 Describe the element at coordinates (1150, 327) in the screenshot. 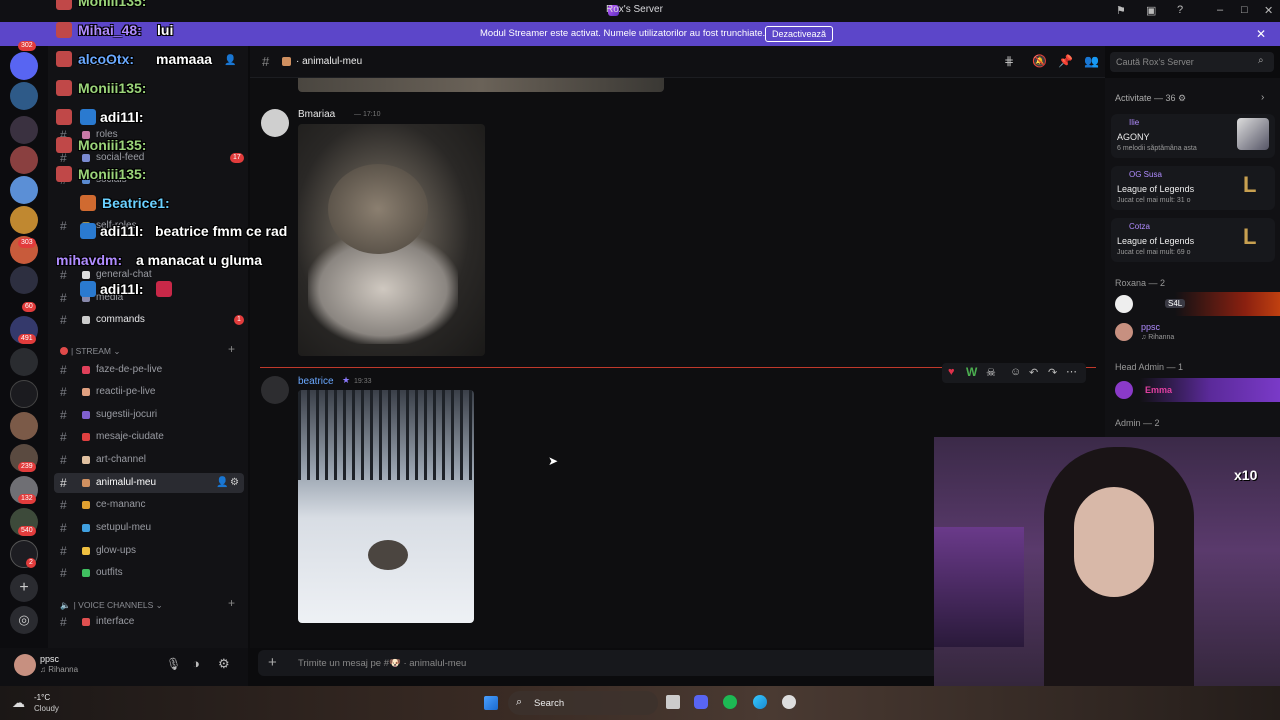

I see `member-name: ppsc` at that location.